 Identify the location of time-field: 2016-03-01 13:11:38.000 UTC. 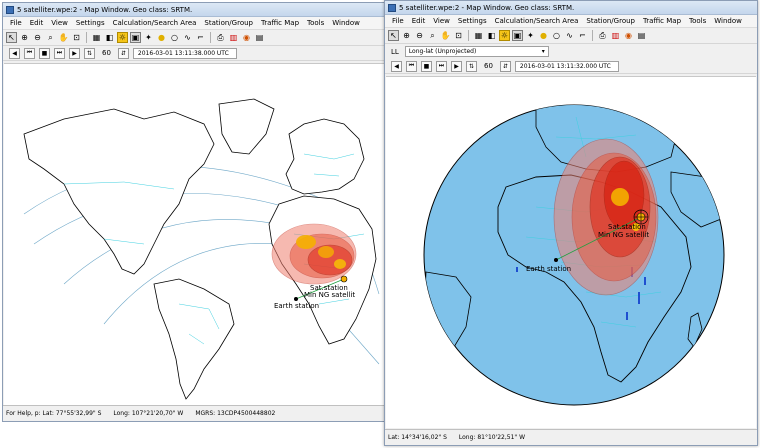
(184, 53).